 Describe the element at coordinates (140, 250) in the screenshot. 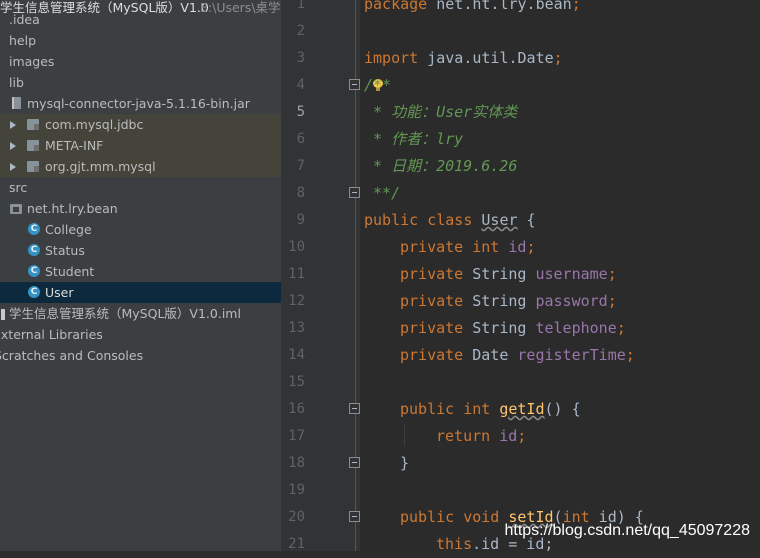

I see `tree-item-status: C Status` at that location.